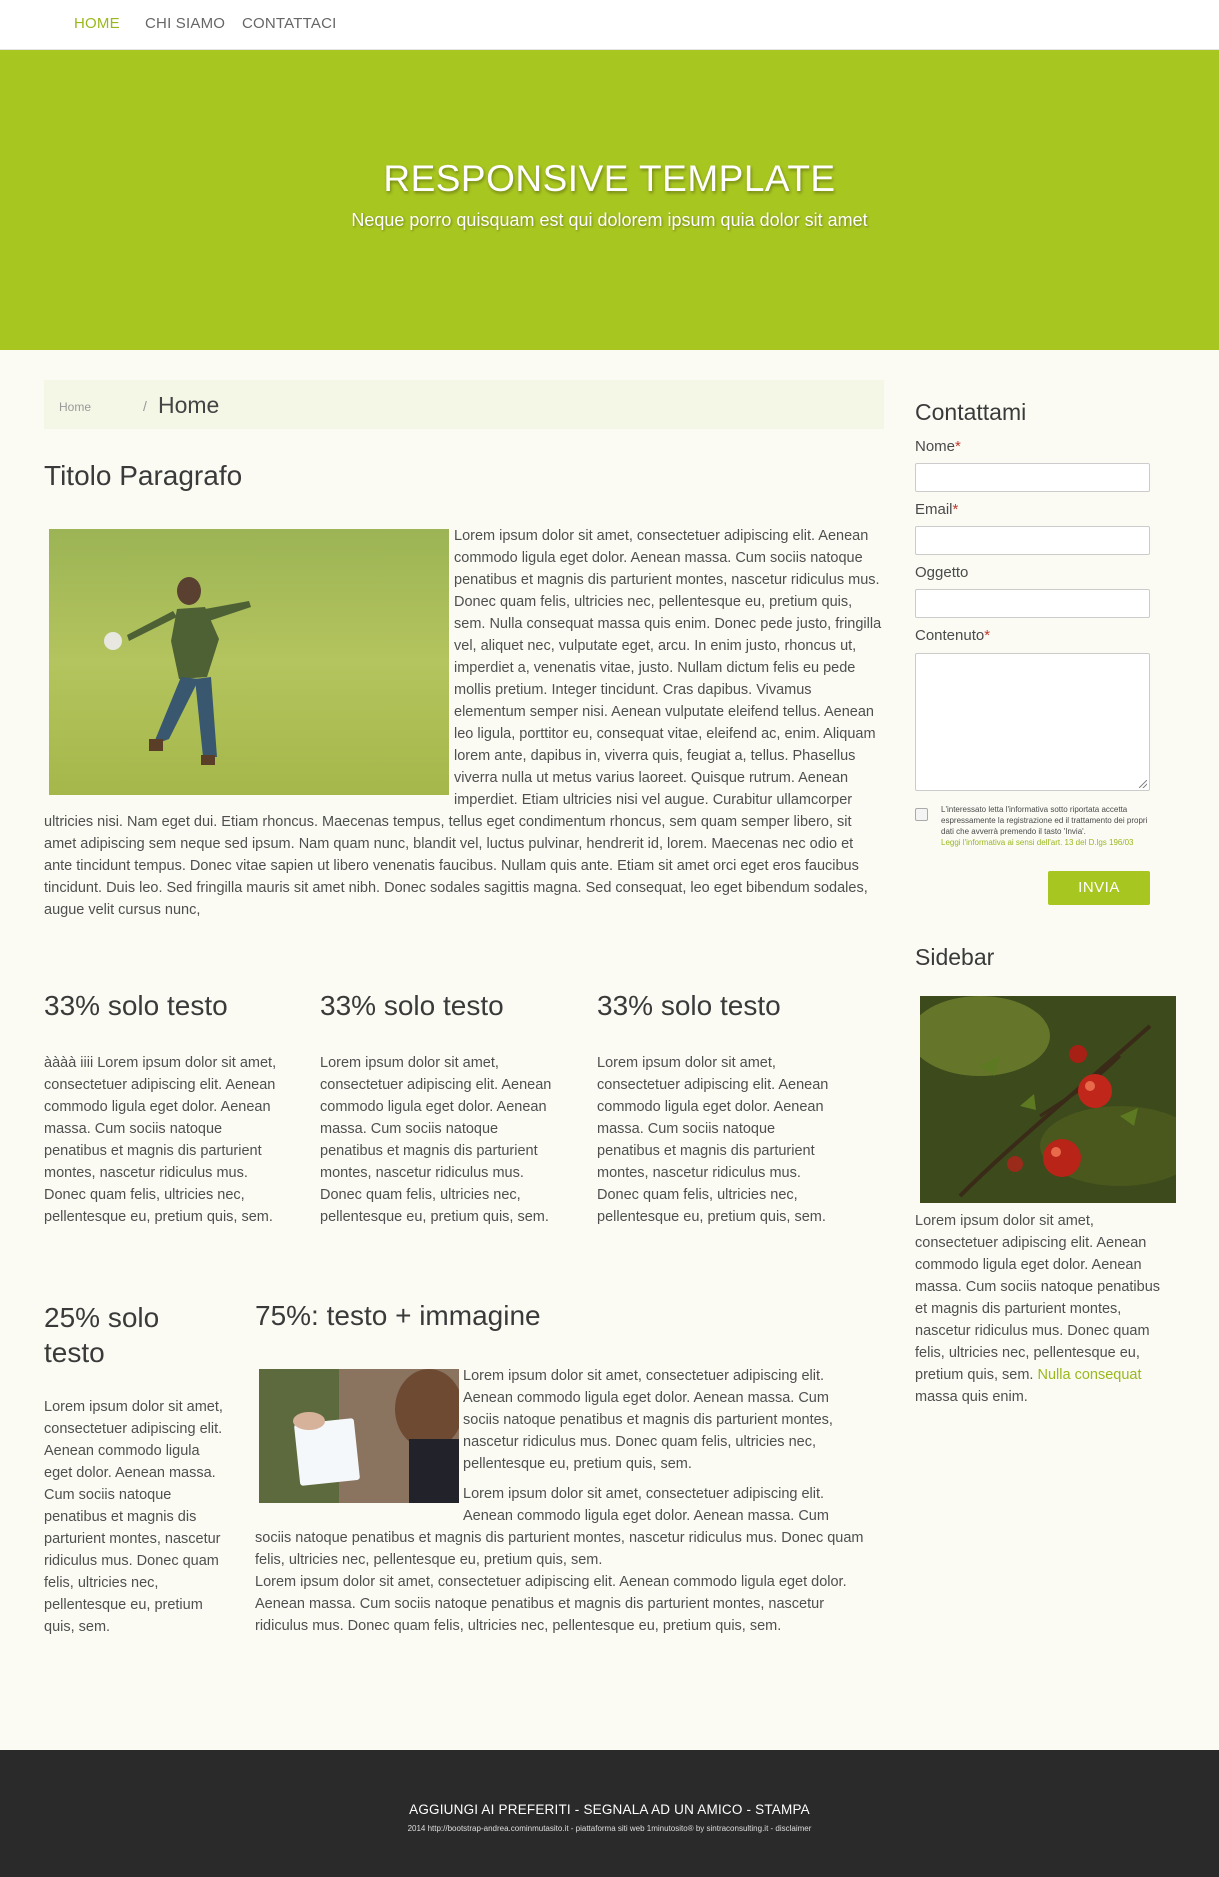 Image resolution: width=1219 pixels, height=1877 pixels. What do you see at coordinates (1032, 540) in the screenshot?
I see `email-field` at bounding box center [1032, 540].